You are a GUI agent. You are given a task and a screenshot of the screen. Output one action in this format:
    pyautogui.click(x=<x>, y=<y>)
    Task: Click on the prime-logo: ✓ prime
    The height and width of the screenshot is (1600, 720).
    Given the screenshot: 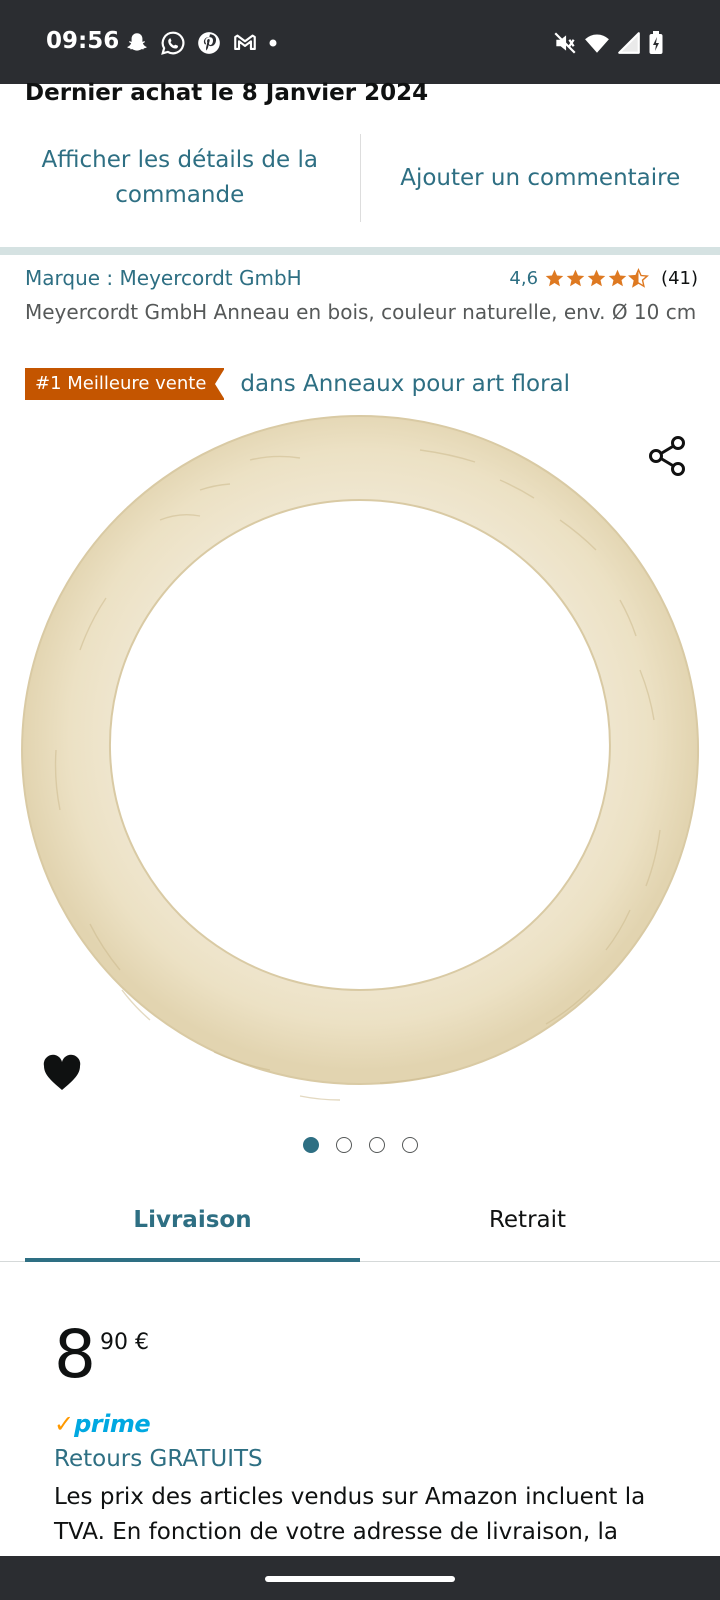 What is the action you would take?
    pyautogui.click(x=102, y=1424)
    